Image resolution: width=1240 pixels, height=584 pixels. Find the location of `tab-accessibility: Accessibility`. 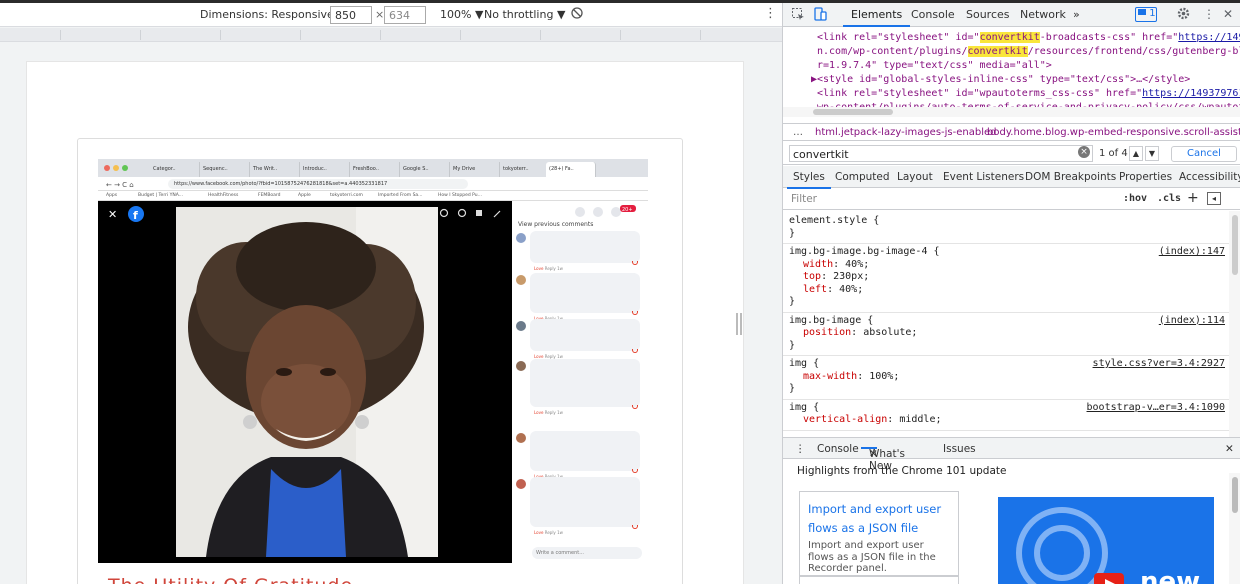

tab-accessibility: Accessibility is located at coordinates (1209, 177).